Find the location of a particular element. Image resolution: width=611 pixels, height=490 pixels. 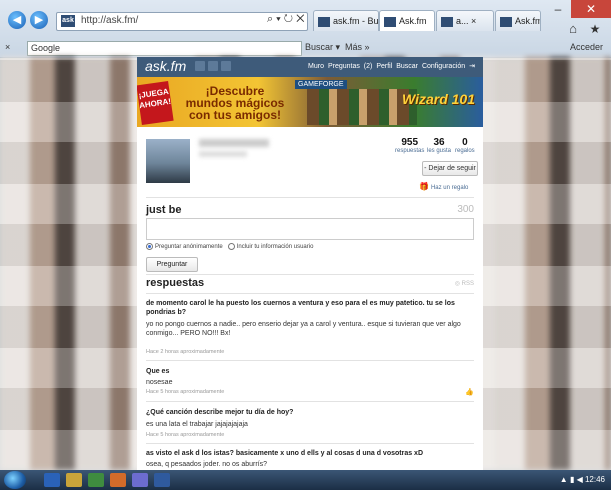

system-tray: ▲ ▮ ◀ 12:46 is located at coordinates (582, 479).